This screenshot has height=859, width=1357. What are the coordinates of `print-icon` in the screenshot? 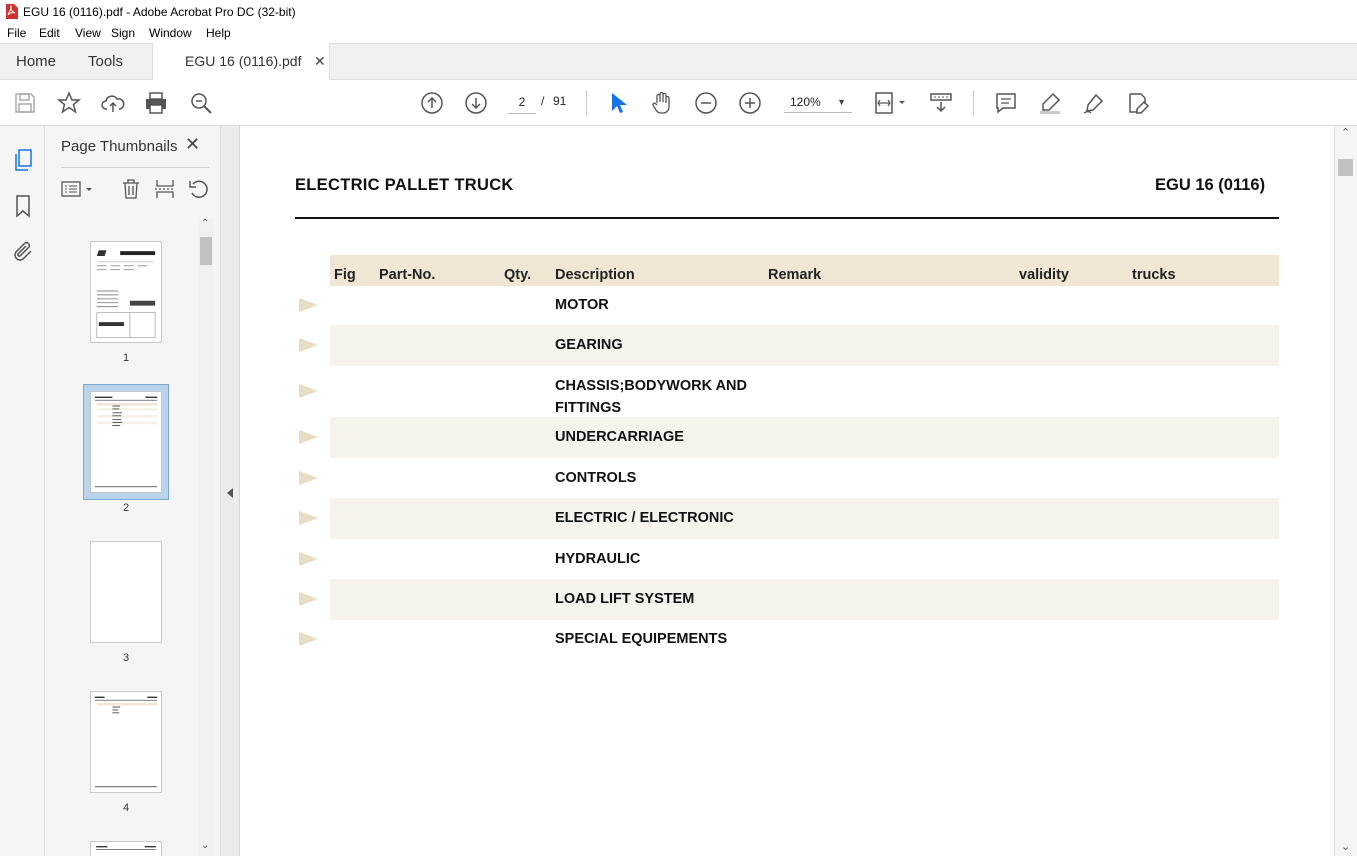 It's located at (156, 103).